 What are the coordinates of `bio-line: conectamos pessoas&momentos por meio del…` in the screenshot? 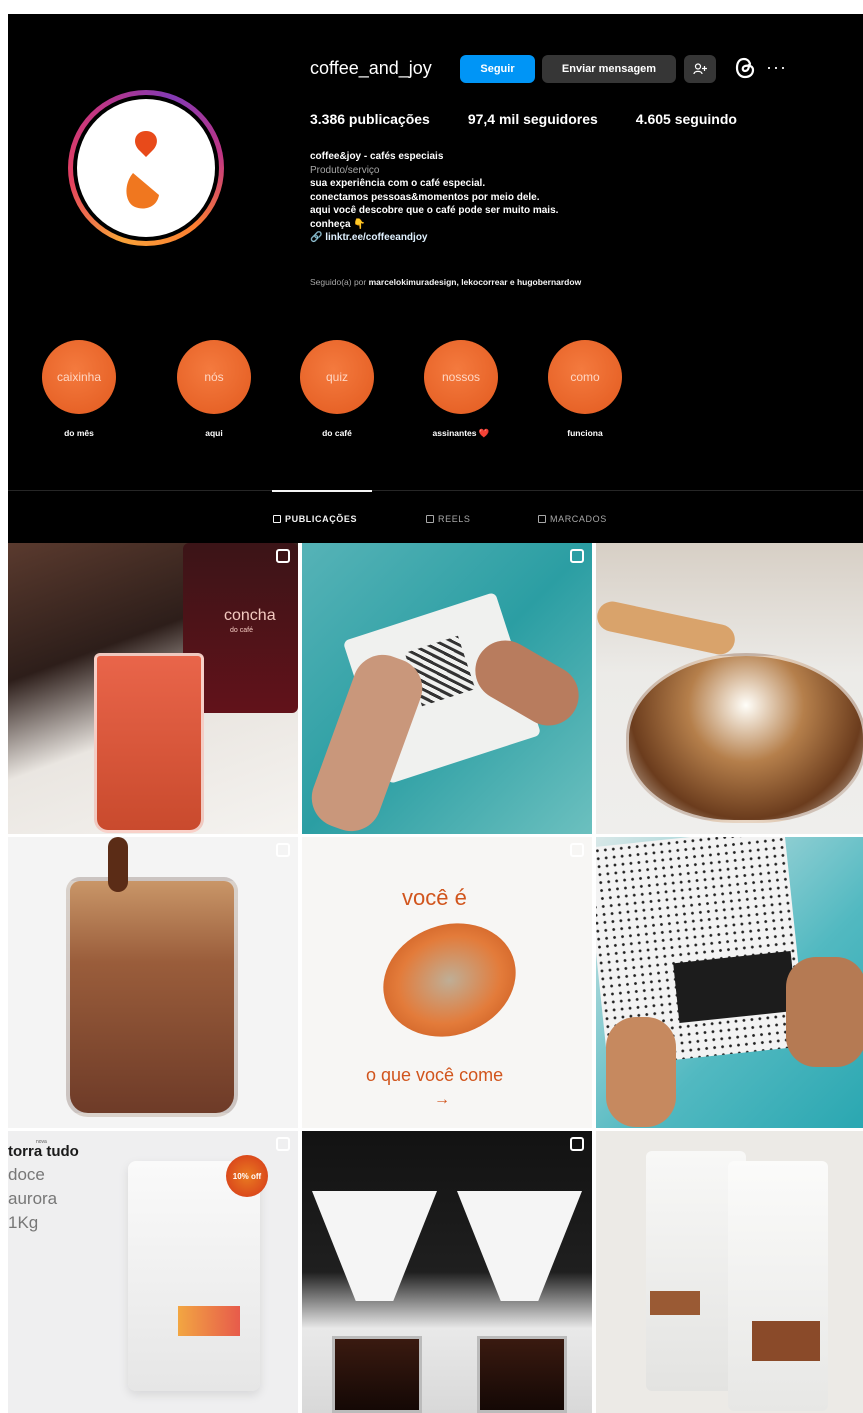 It's located at (425, 197).